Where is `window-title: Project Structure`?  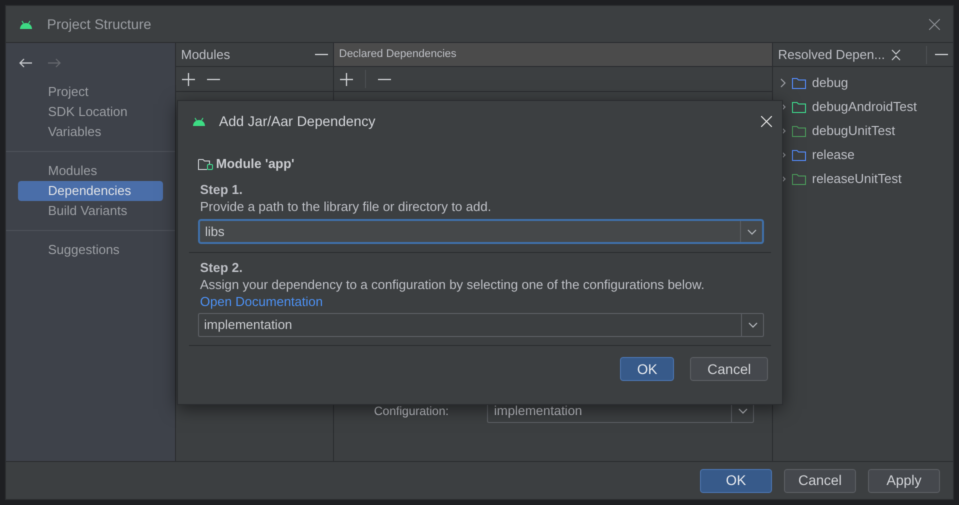
window-title: Project Structure is located at coordinates (99, 24).